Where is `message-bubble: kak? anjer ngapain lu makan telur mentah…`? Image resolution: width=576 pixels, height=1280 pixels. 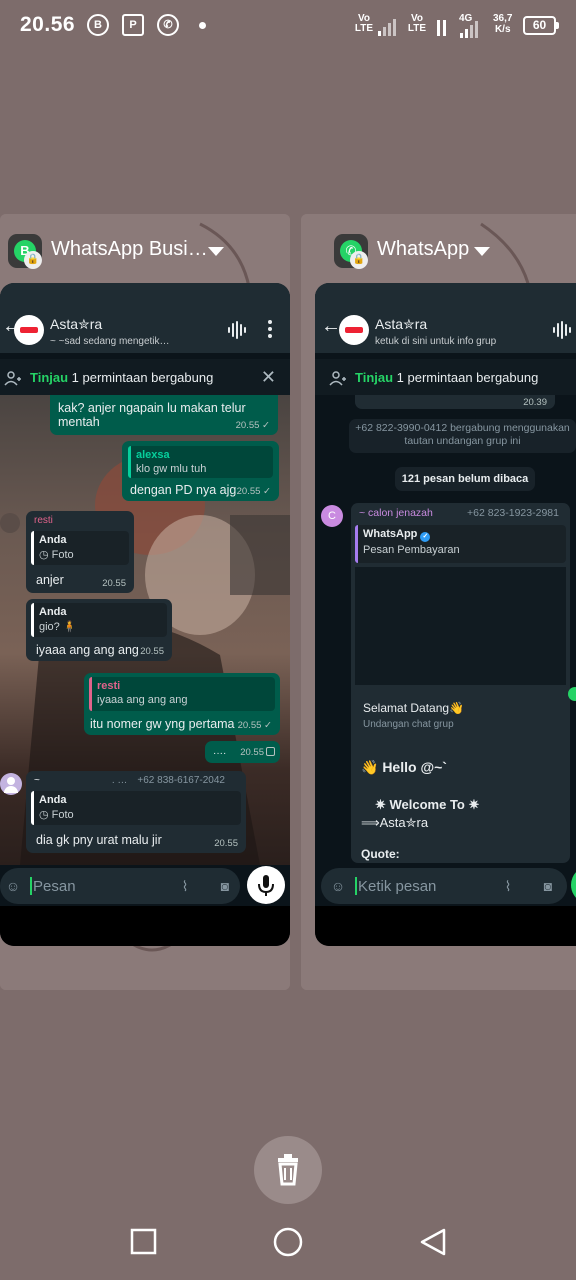
message-bubble: kak? anjer ngapain lu makan telur mentah… is located at coordinates (164, 415).